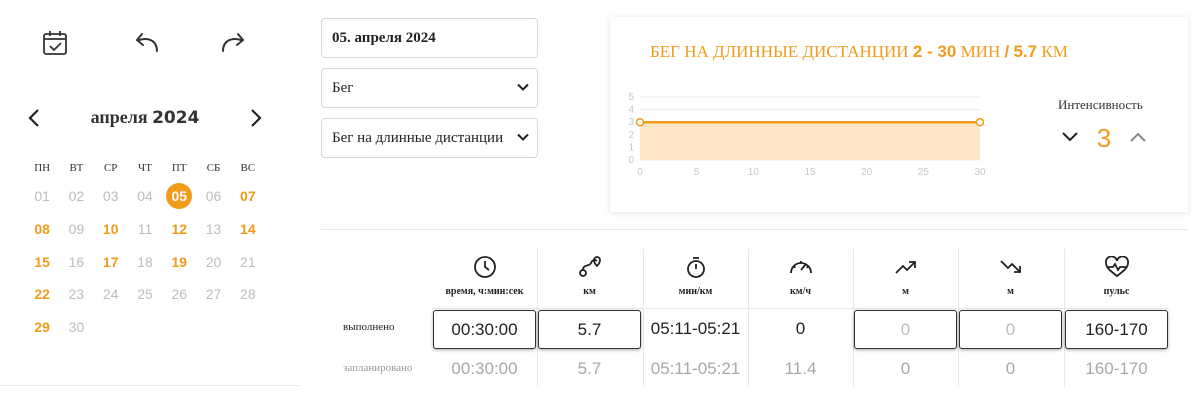 The image size is (1202, 401). I want to click on calendar-day-number: 26, so click(179, 294).